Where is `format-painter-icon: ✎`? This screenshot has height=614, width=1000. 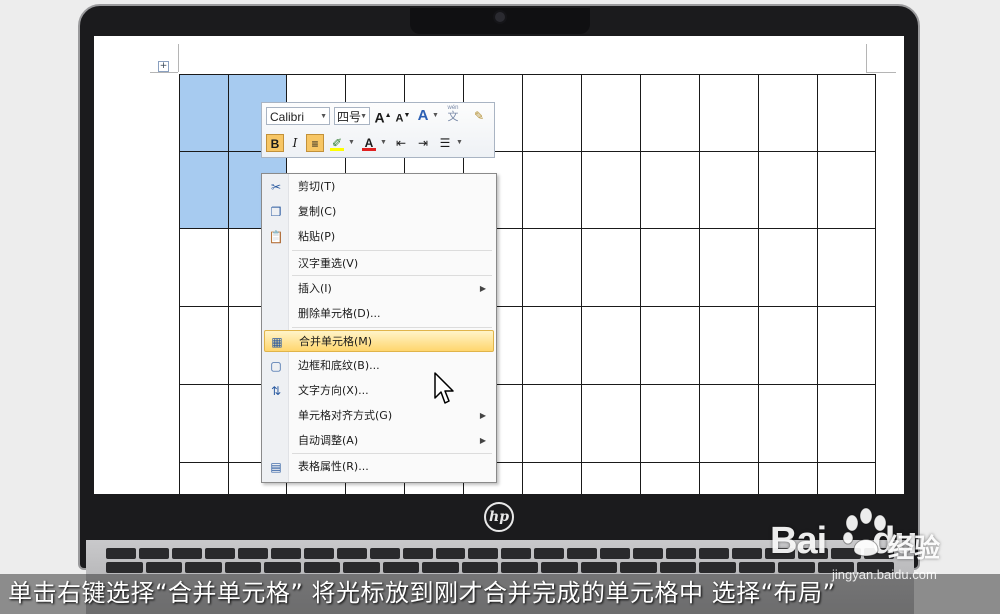
format-painter-icon: ✎ is located at coordinates (479, 116).